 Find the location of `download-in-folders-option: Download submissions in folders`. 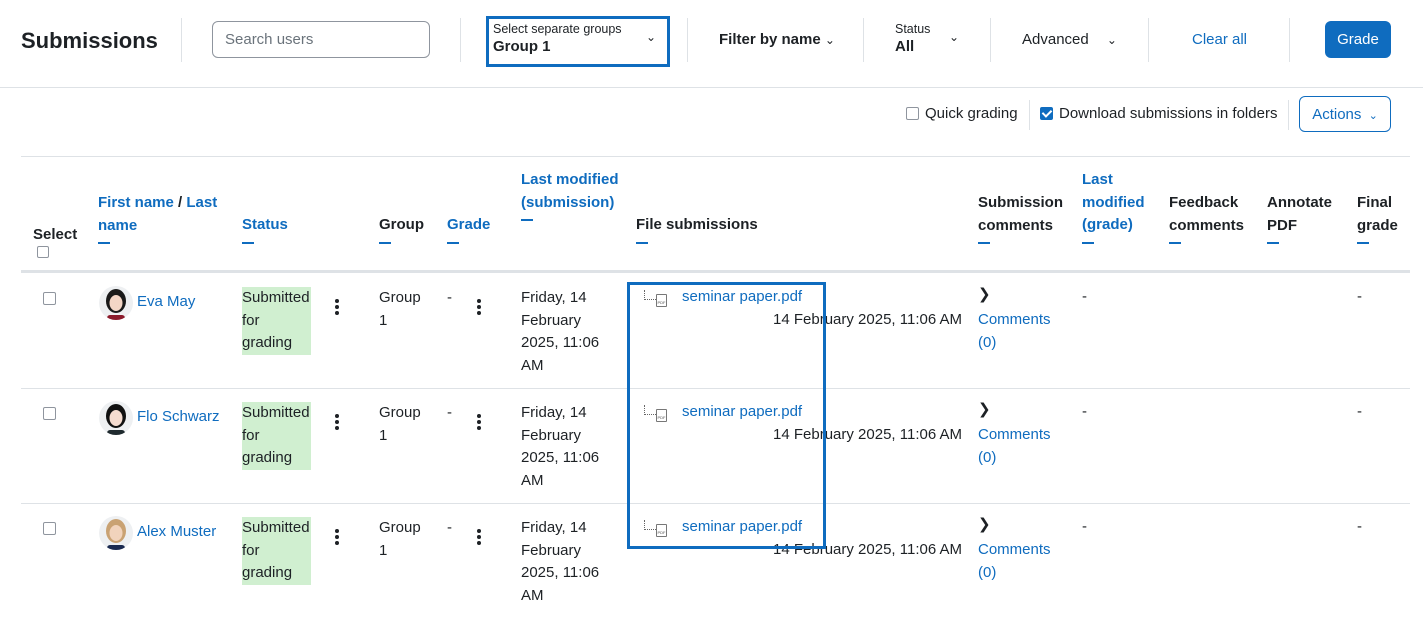

download-in-folders-option: Download submissions in folders is located at coordinates (1158, 113).